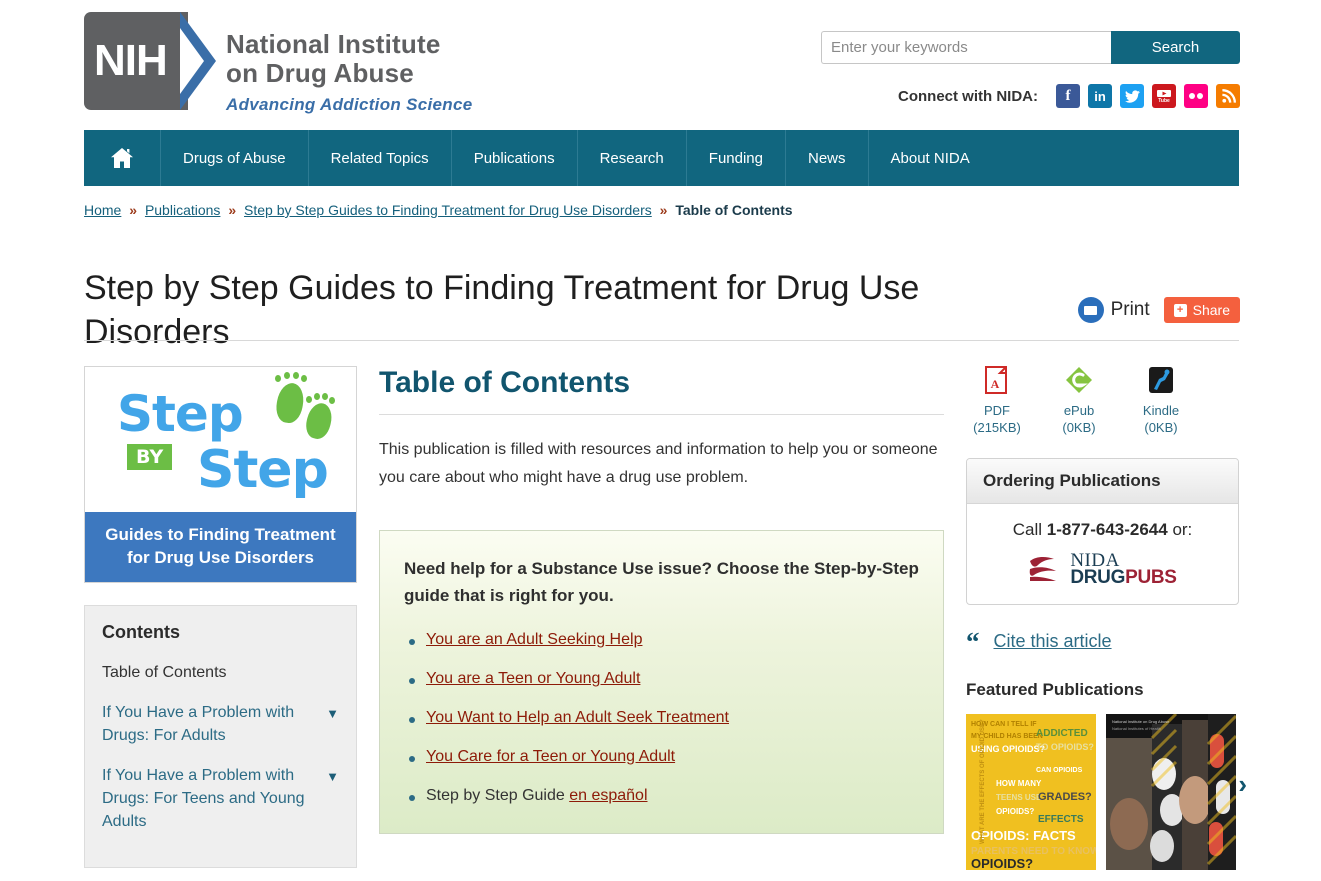 The width and height of the screenshot is (1321, 881). What do you see at coordinates (263, 470) in the screenshot?
I see `cover-word-step-2: Step` at bounding box center [263, 470].